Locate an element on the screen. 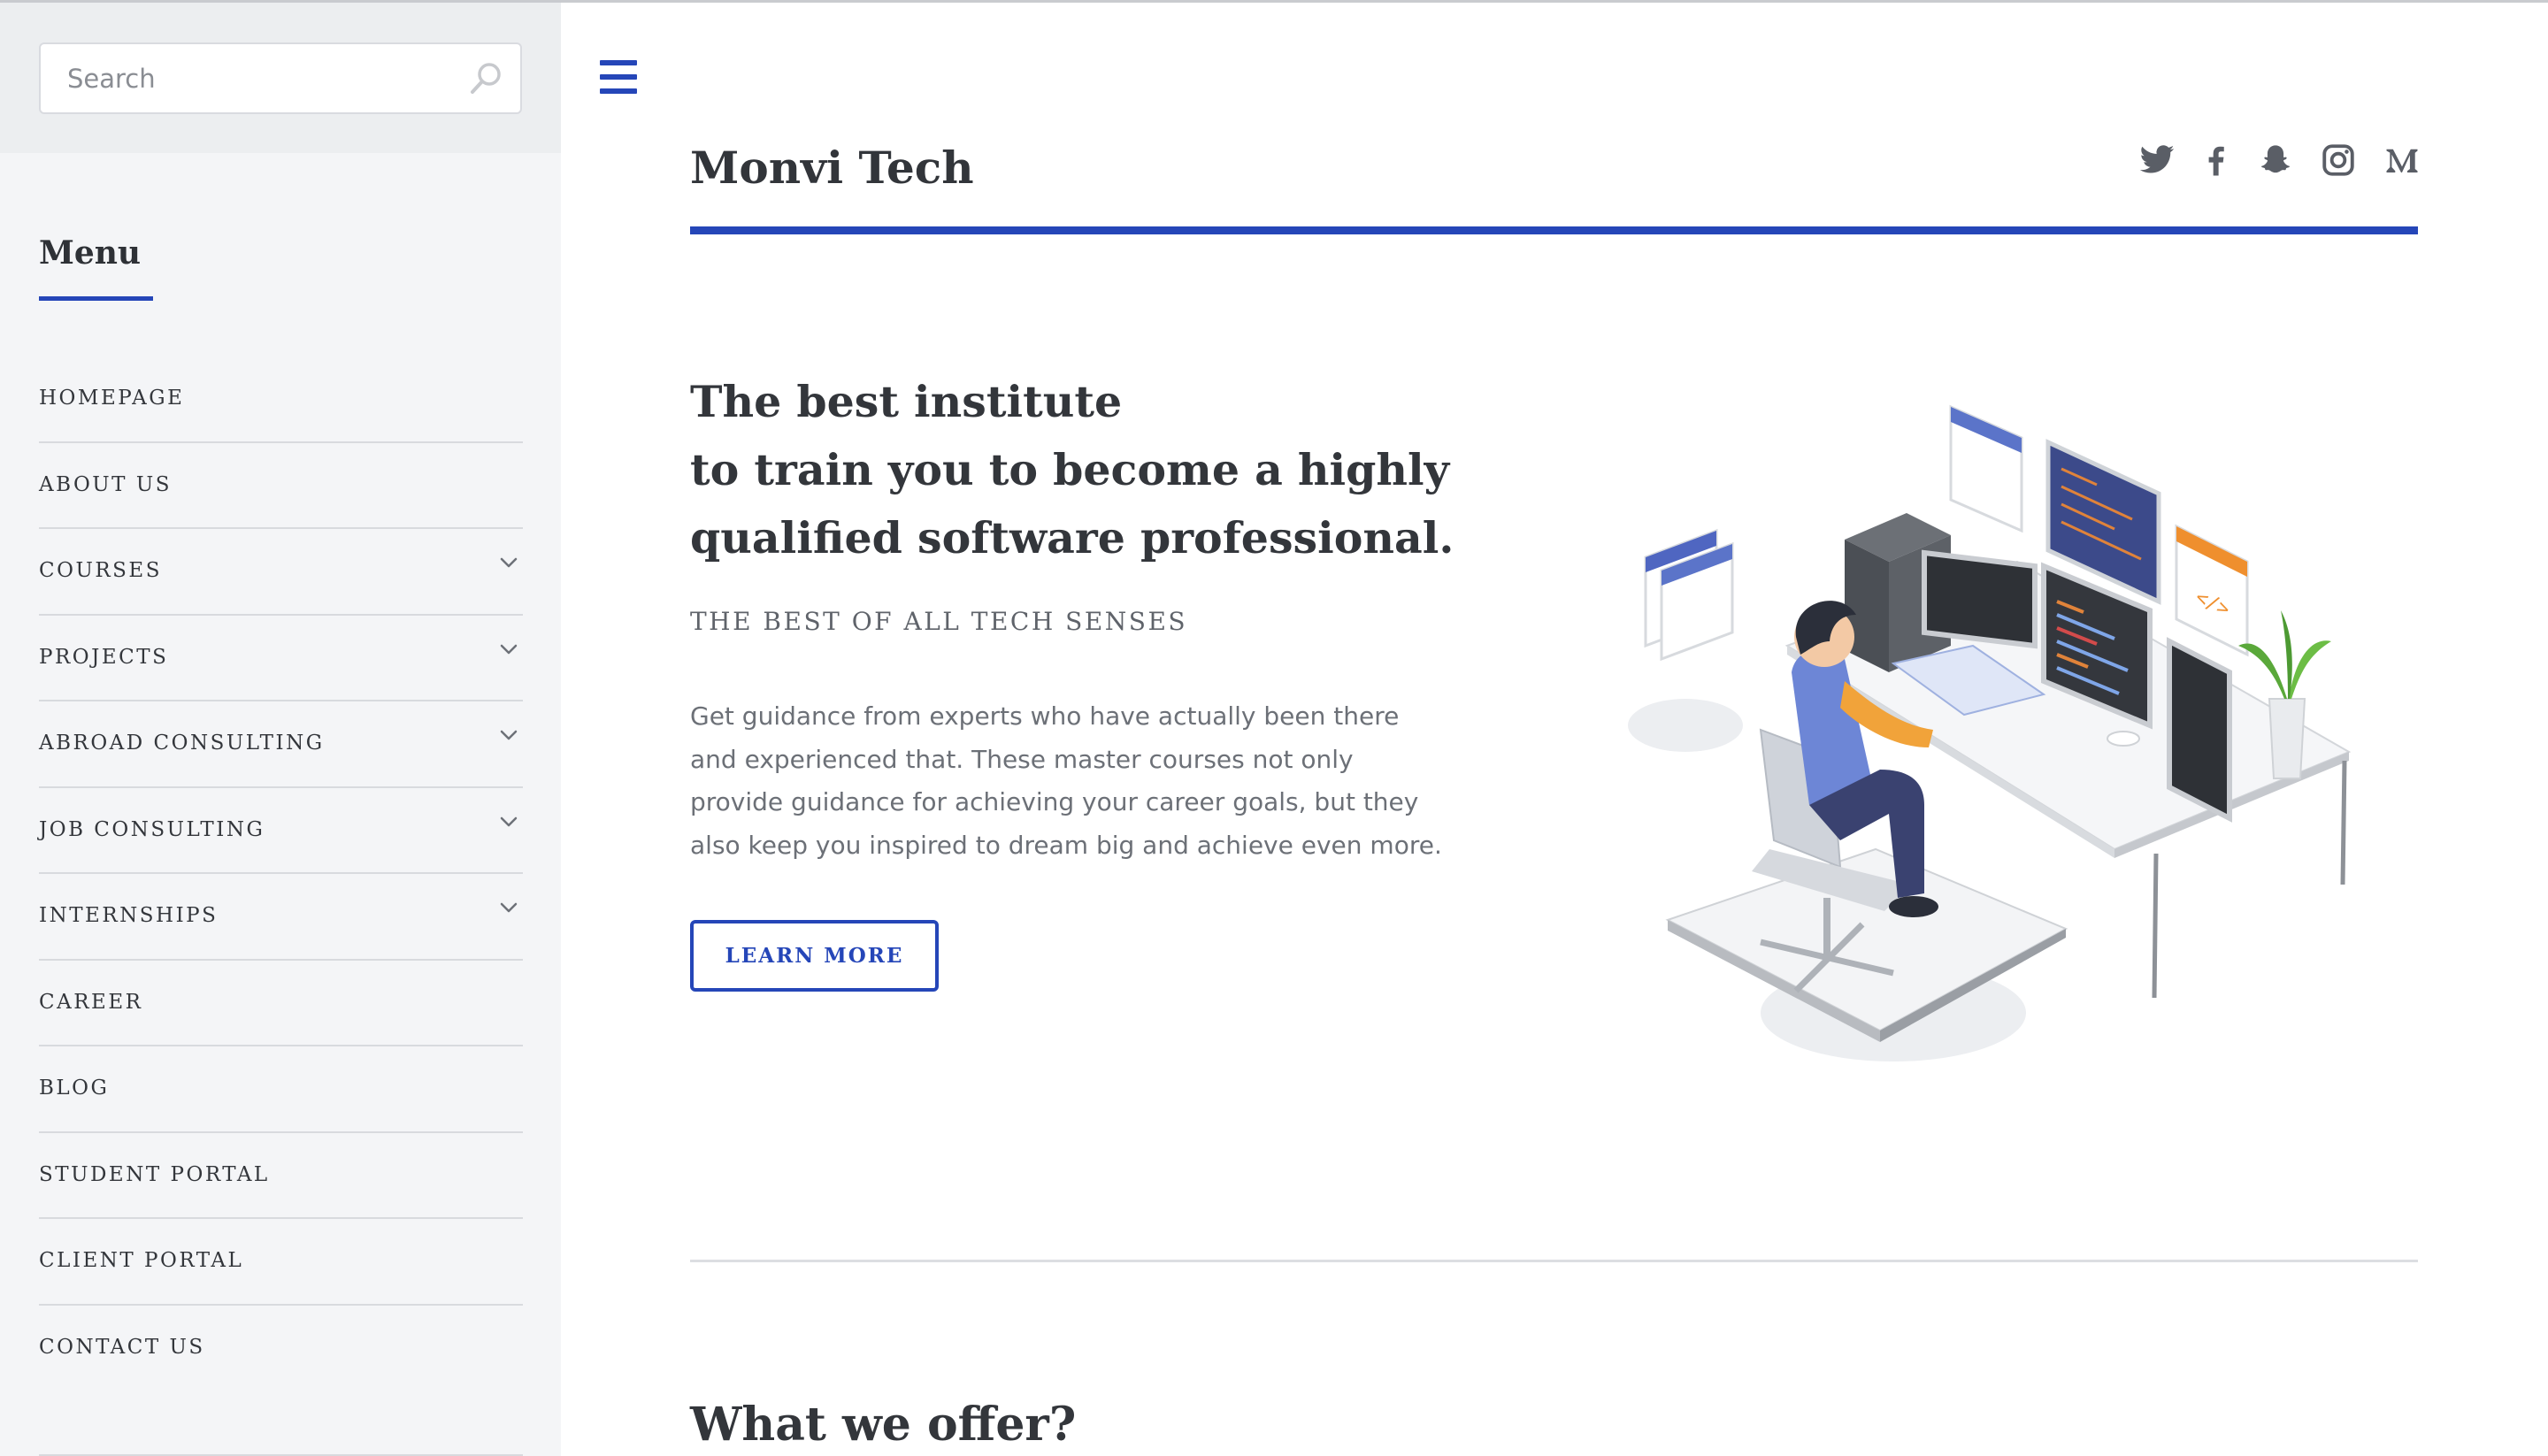  sidebar-item-label: HOMEPAGE is located at coordinates (112, 398).